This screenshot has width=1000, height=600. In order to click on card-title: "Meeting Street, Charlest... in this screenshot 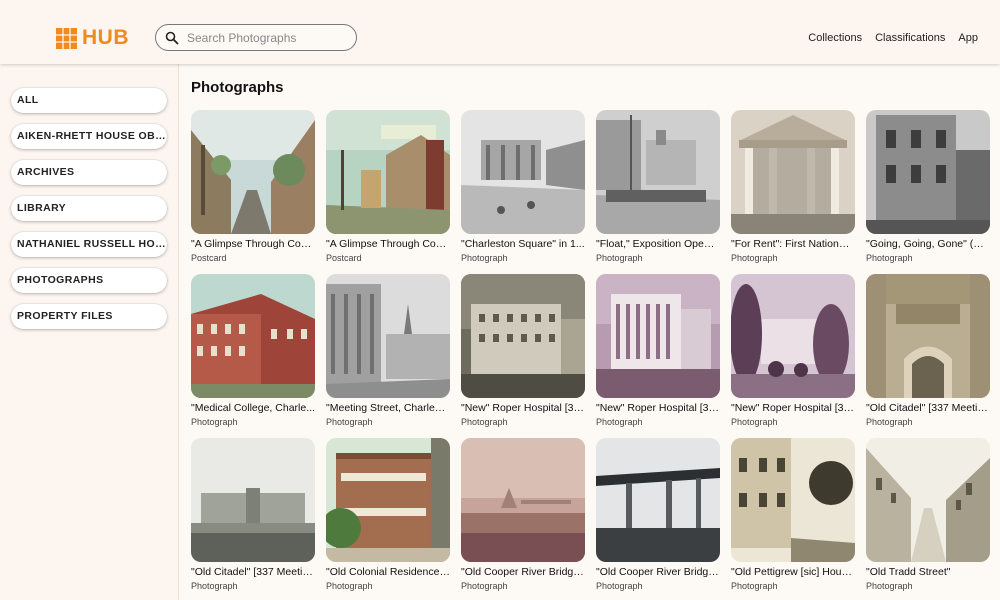, I will do `click(388, 408)`.